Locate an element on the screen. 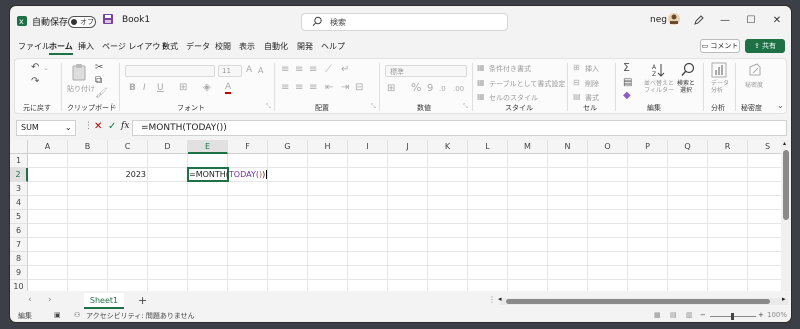  tab-page-layout: ページ レイアウト is located at coordinates (135, 46).